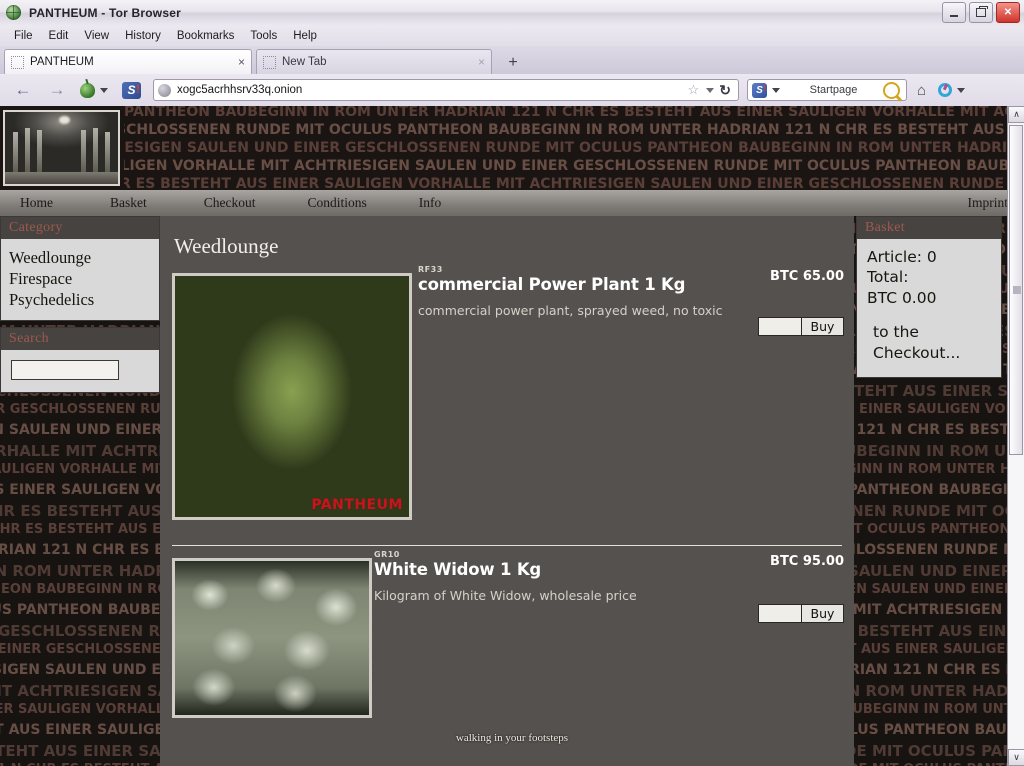  I want to click on nav-imprint: Imprint, so click(988, 203).